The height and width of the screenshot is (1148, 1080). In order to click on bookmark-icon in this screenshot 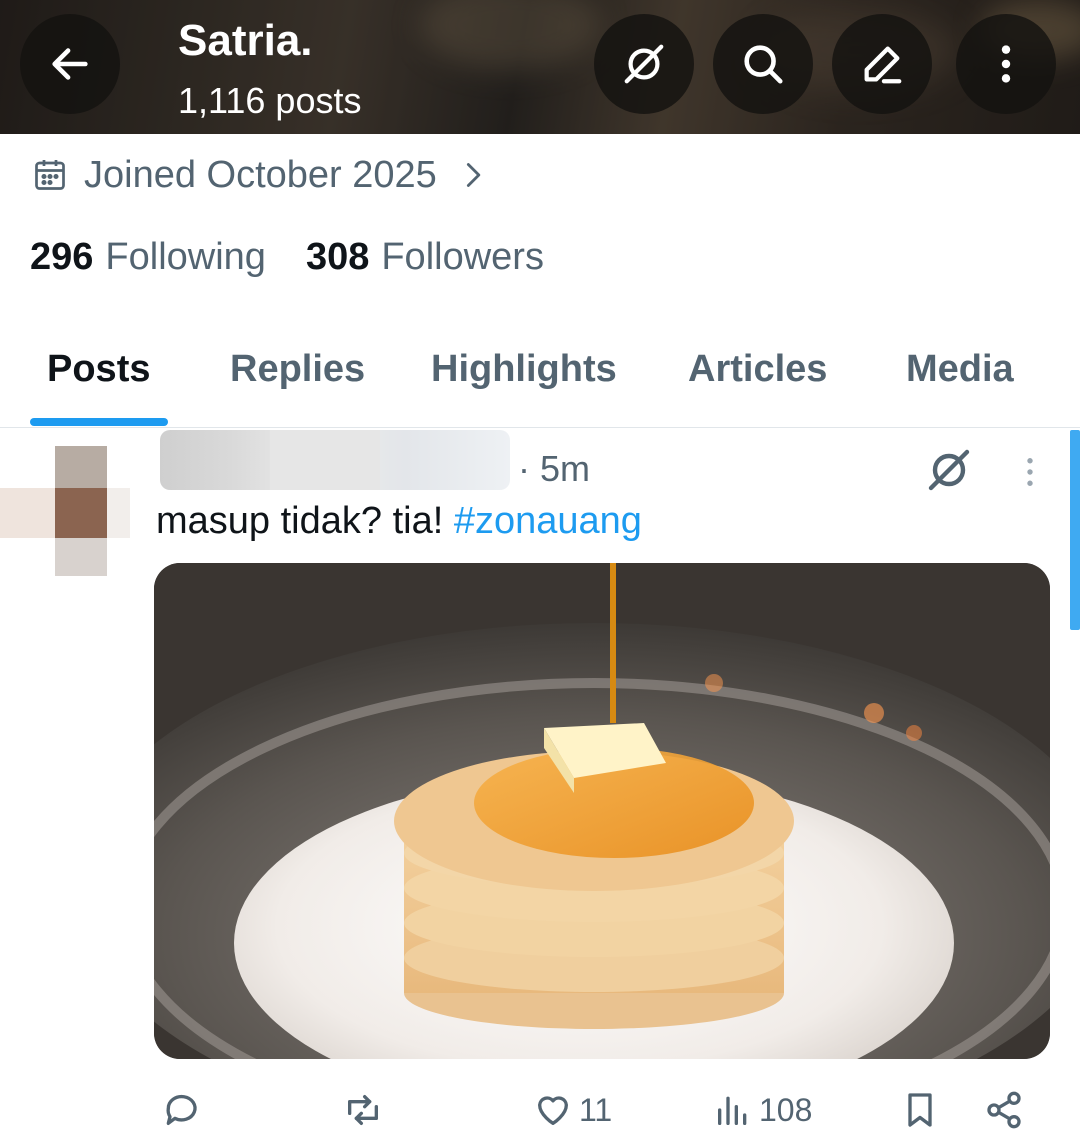, I will do `click(920, 1110)`.